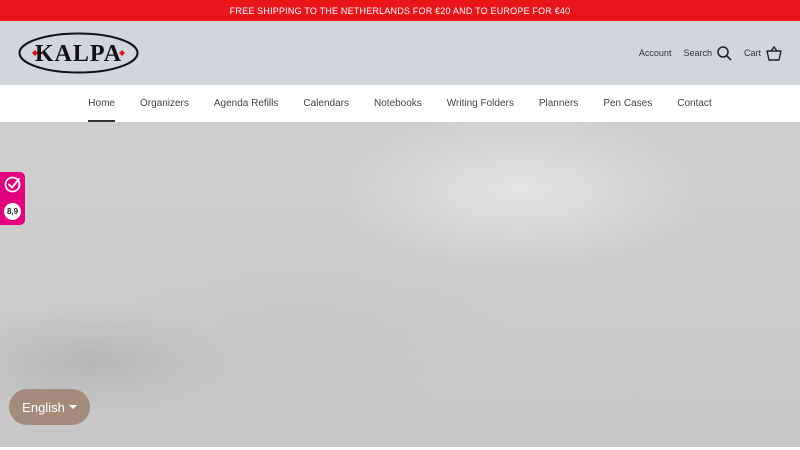 This screenshot has height=450, width=800. I want to click on review-widget: 8,9, so click(12, 198).